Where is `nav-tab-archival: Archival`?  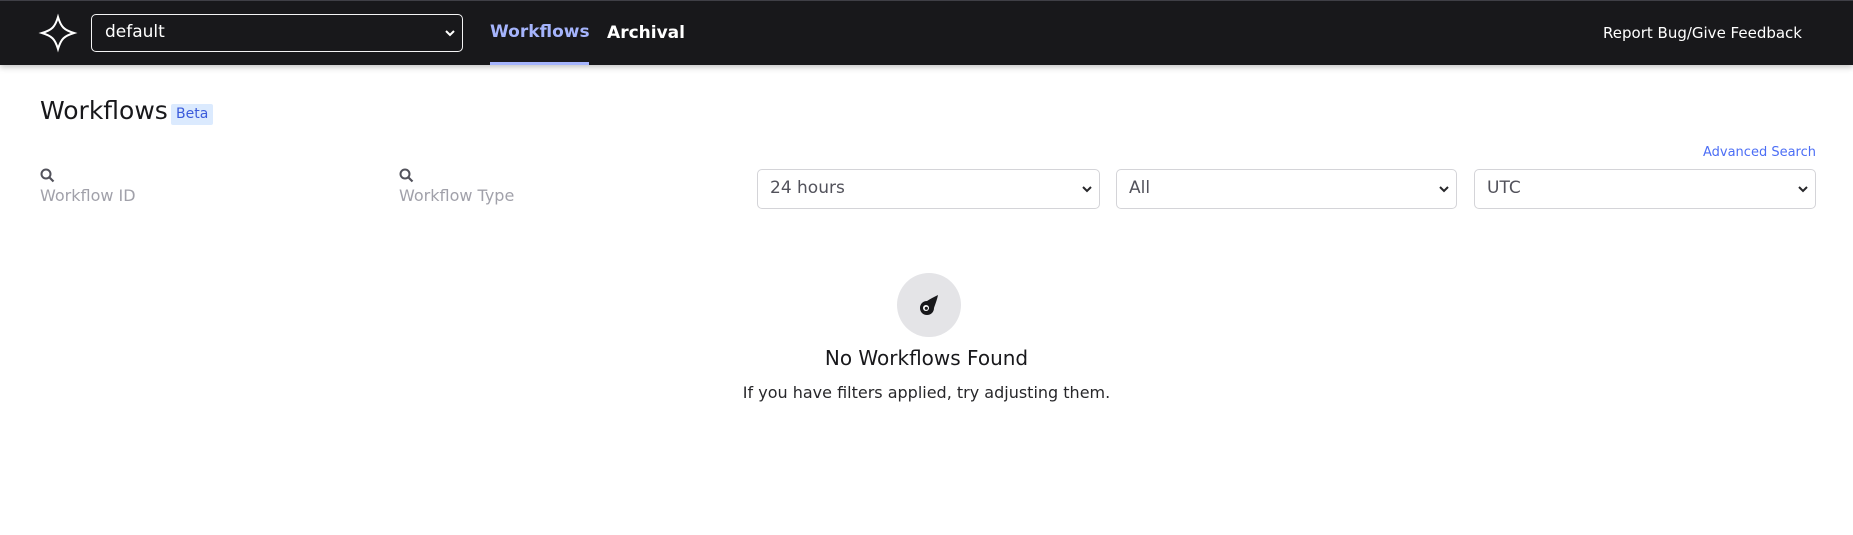 nav-tab-archival: Archival is located at coordinates (646, 33).